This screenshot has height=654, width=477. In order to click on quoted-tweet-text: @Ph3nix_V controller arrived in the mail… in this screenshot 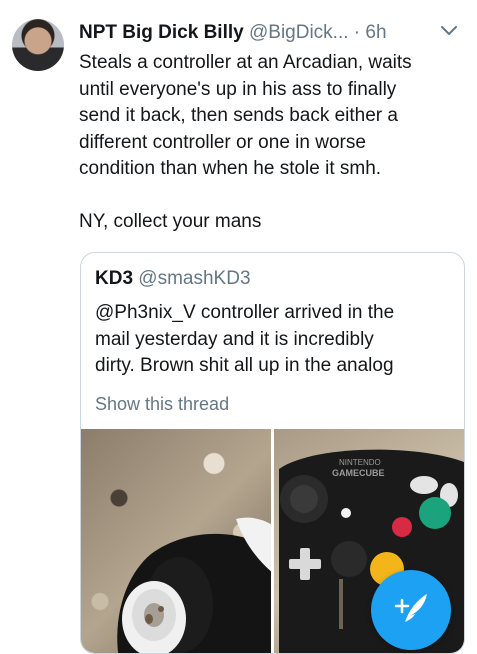, I will do `click(272, 340)`.